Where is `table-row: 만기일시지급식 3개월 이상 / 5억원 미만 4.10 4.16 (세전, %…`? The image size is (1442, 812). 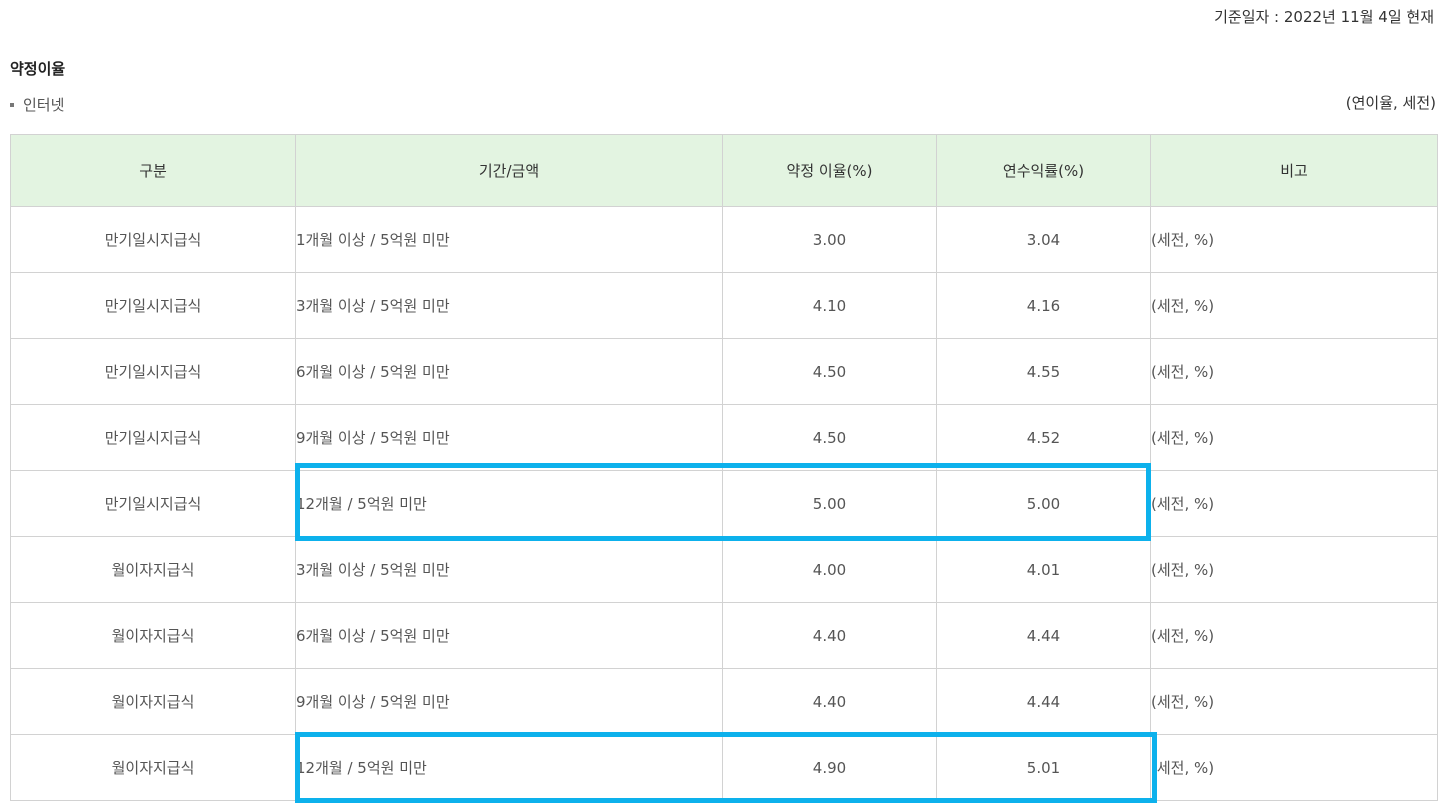
table-row: 만기일시지급식 3개월 이상 / 5억원 미만 4.10 4.16 (세전, %… is located at coordinates (724, 305).